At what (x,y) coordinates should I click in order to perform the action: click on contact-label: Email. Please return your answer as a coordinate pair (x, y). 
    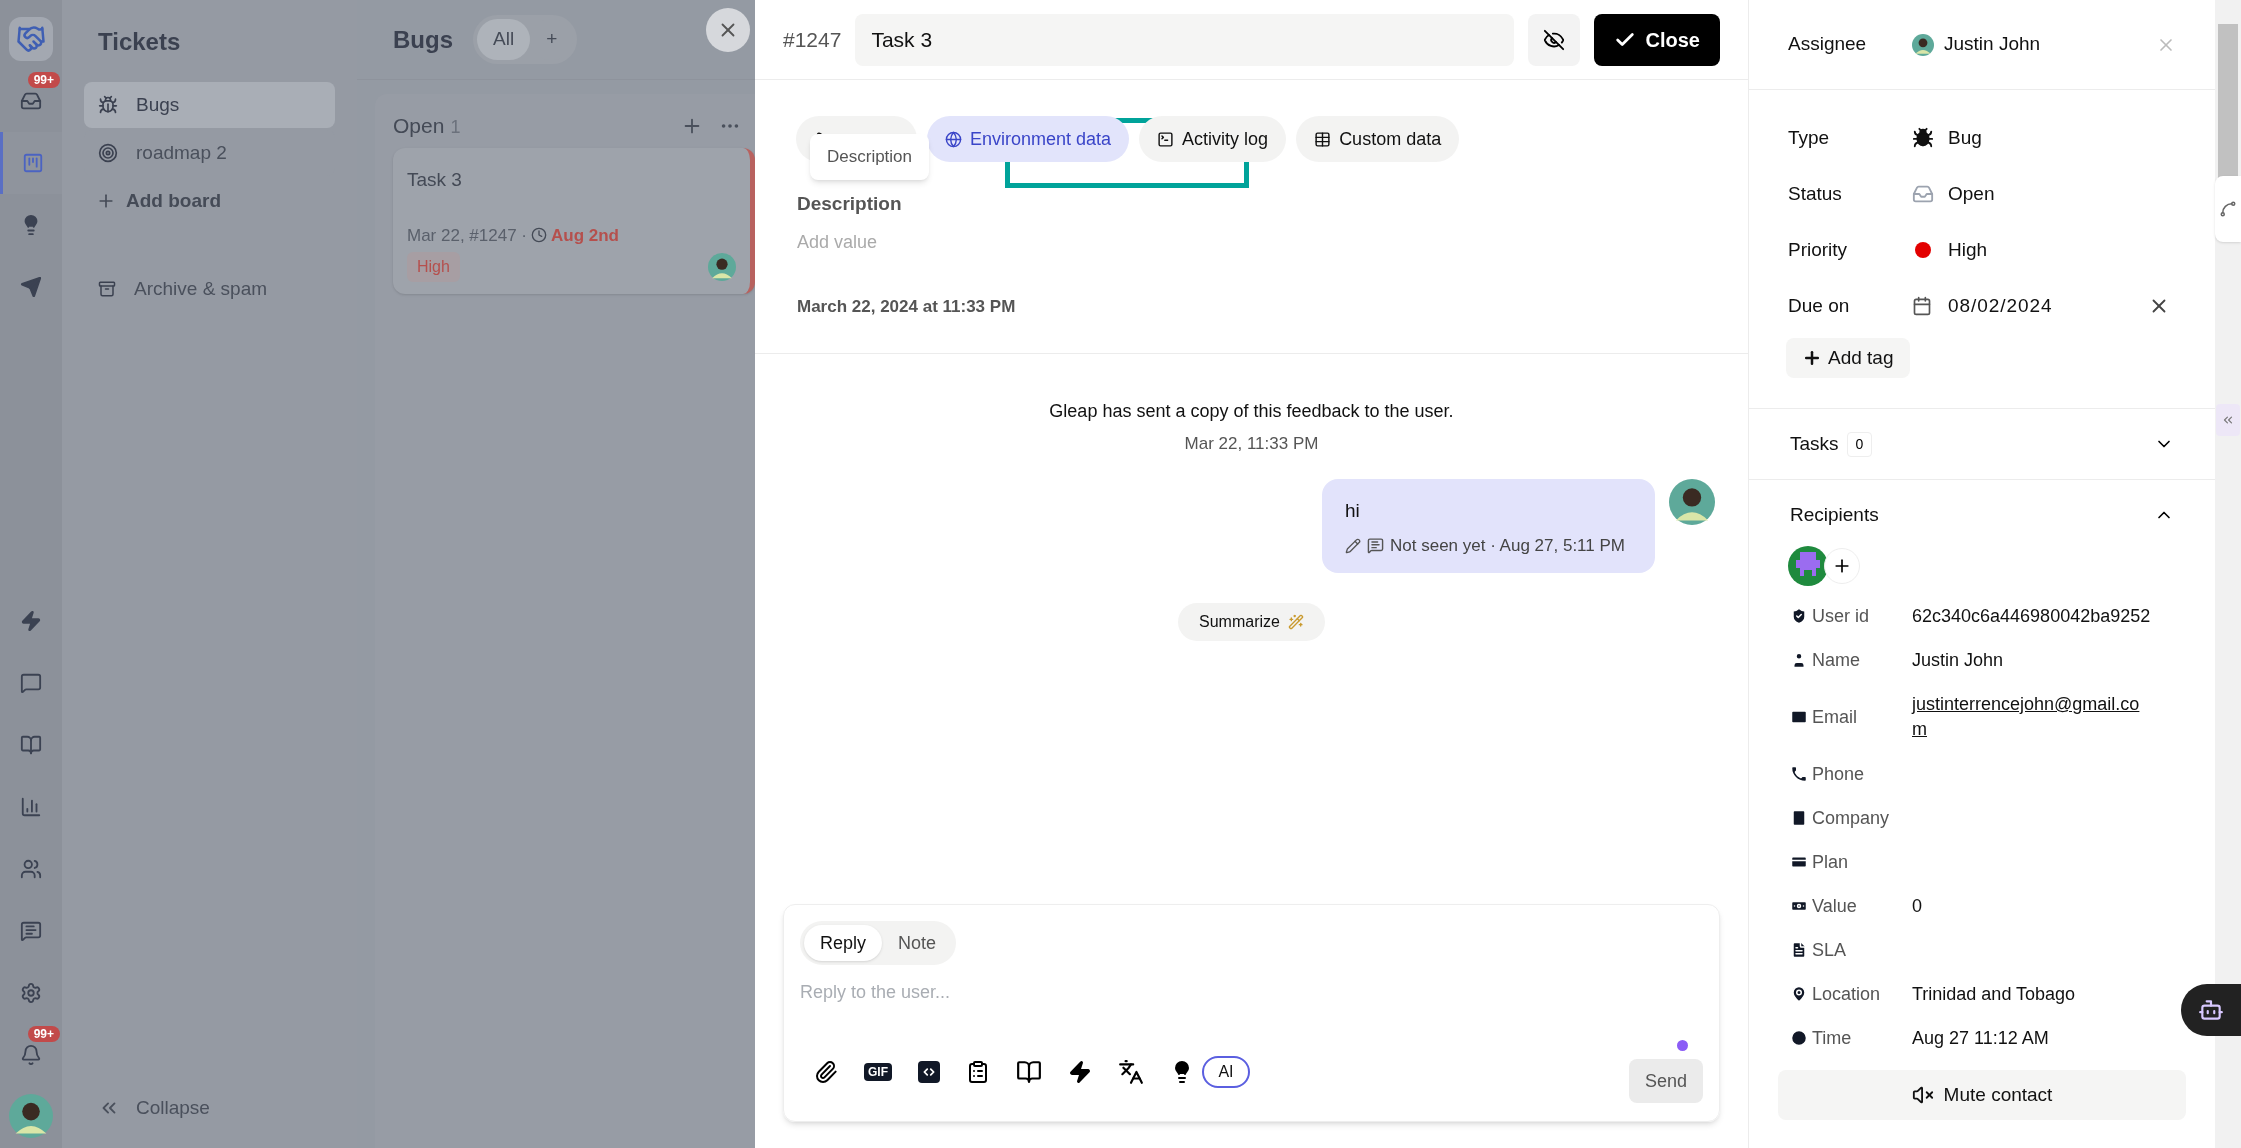
    Looking at the image, I should click on (1835, 717).